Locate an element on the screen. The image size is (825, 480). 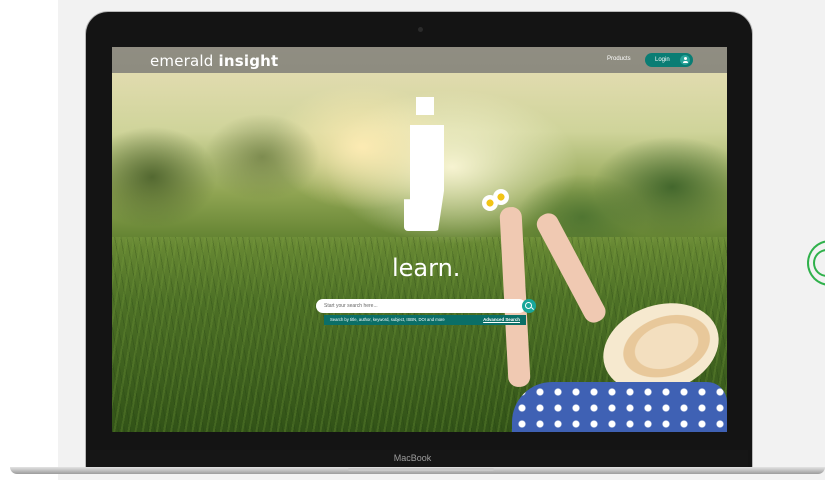
brand-light: emerald is located at coordinates (182, 61).